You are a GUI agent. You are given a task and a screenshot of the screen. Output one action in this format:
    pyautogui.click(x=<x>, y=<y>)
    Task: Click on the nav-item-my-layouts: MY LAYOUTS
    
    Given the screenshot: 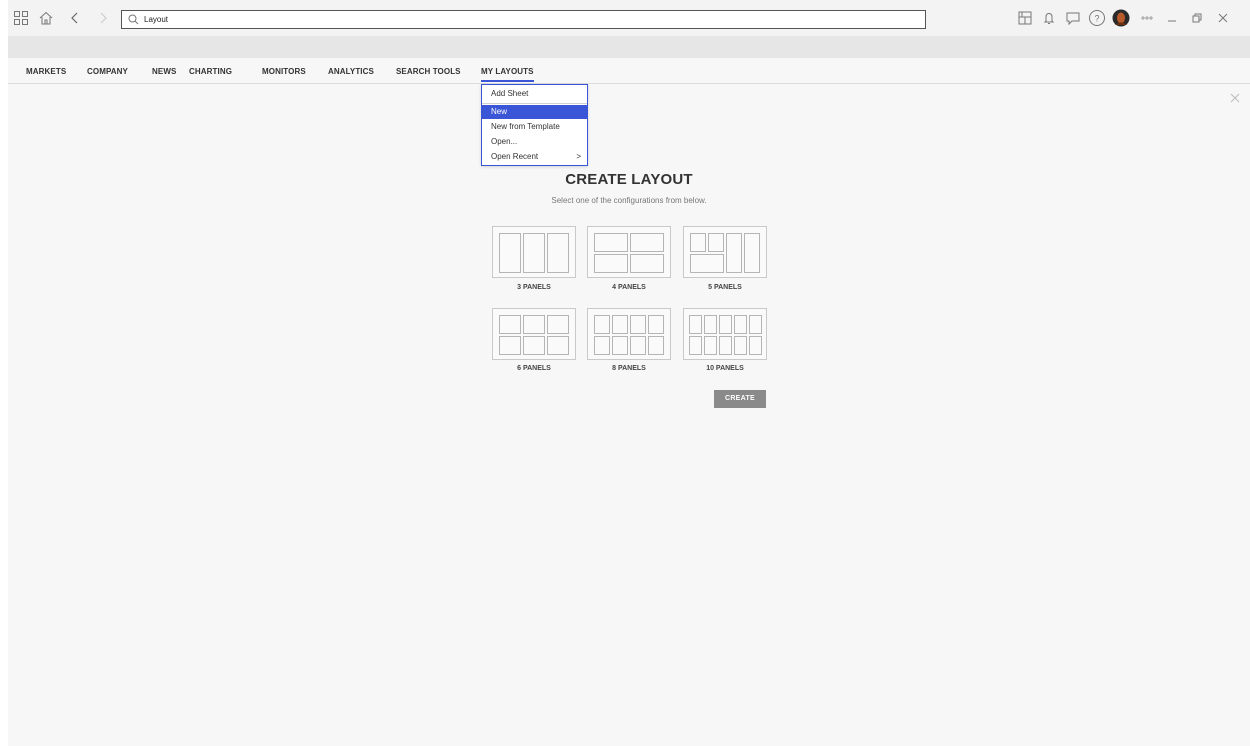 What is the action you would take?
    pyautogui.click(x=507, y=74)
    